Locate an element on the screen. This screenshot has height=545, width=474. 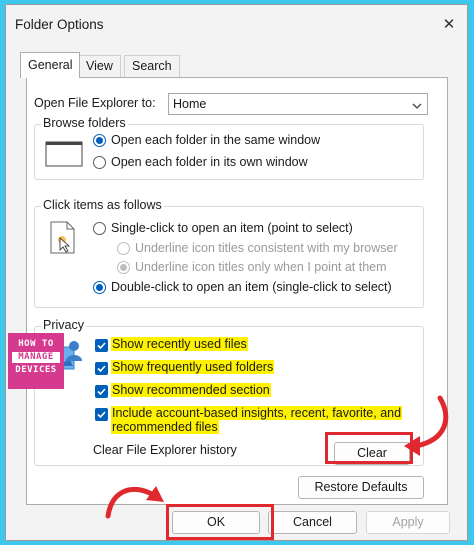
ok-arrow-icon is located at coordinates (134, 502).